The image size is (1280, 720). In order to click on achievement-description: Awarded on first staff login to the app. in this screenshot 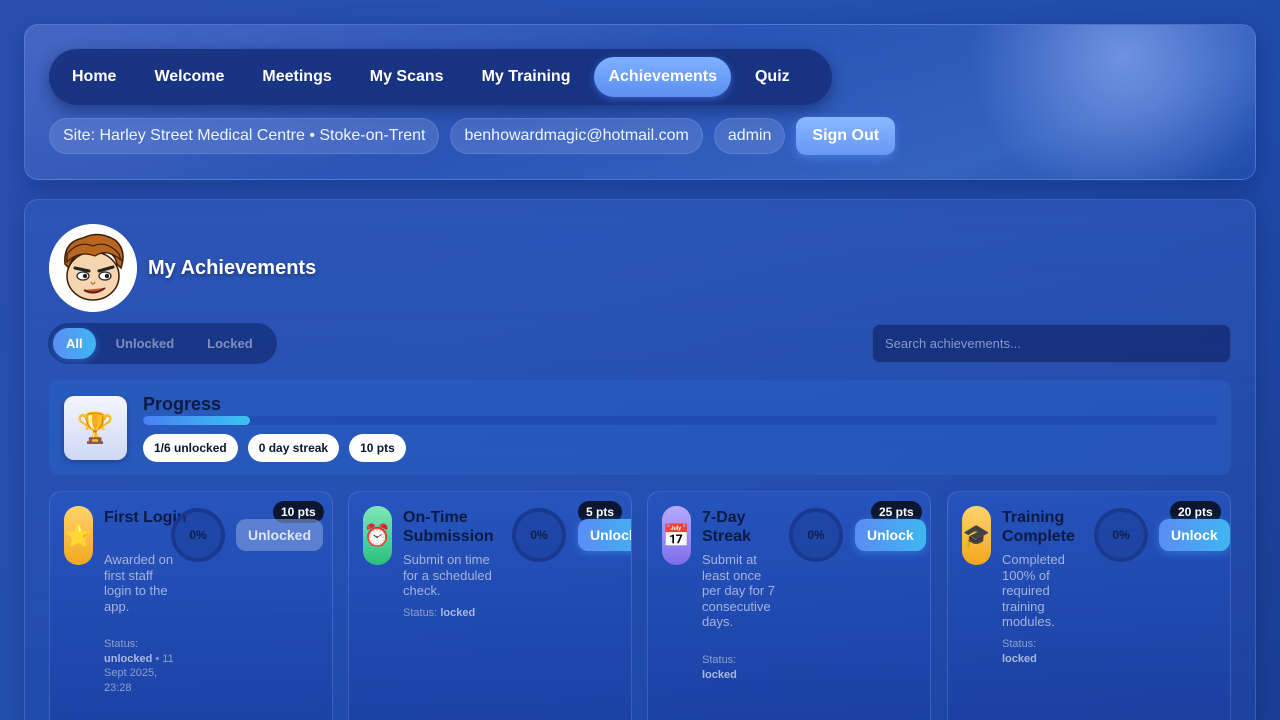, I will do `click(139, 583)`.